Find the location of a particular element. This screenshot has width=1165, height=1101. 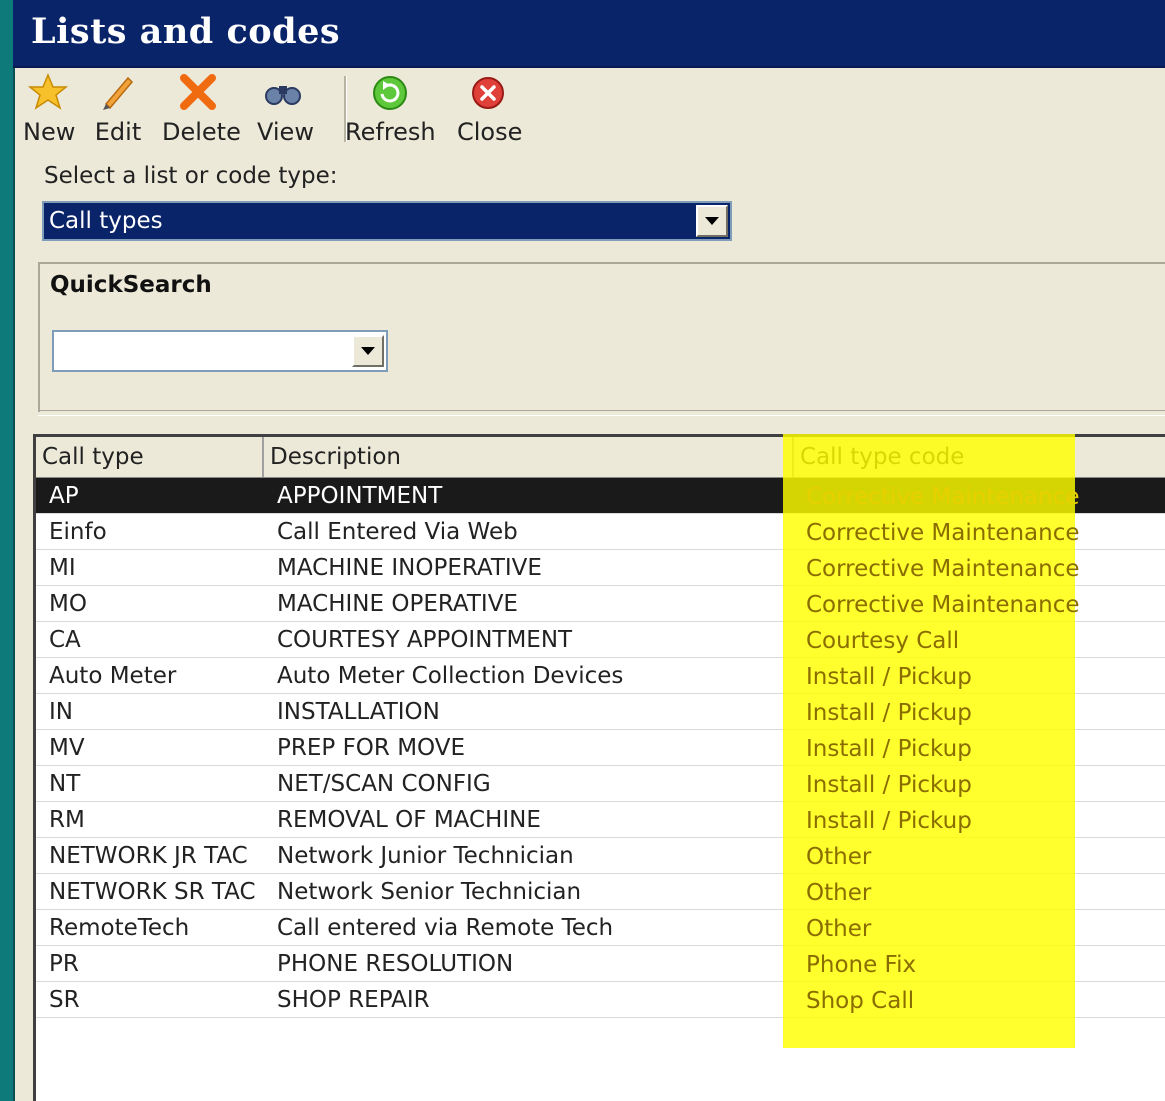

cell-call-type: PR is located at coordinates (64, 964).